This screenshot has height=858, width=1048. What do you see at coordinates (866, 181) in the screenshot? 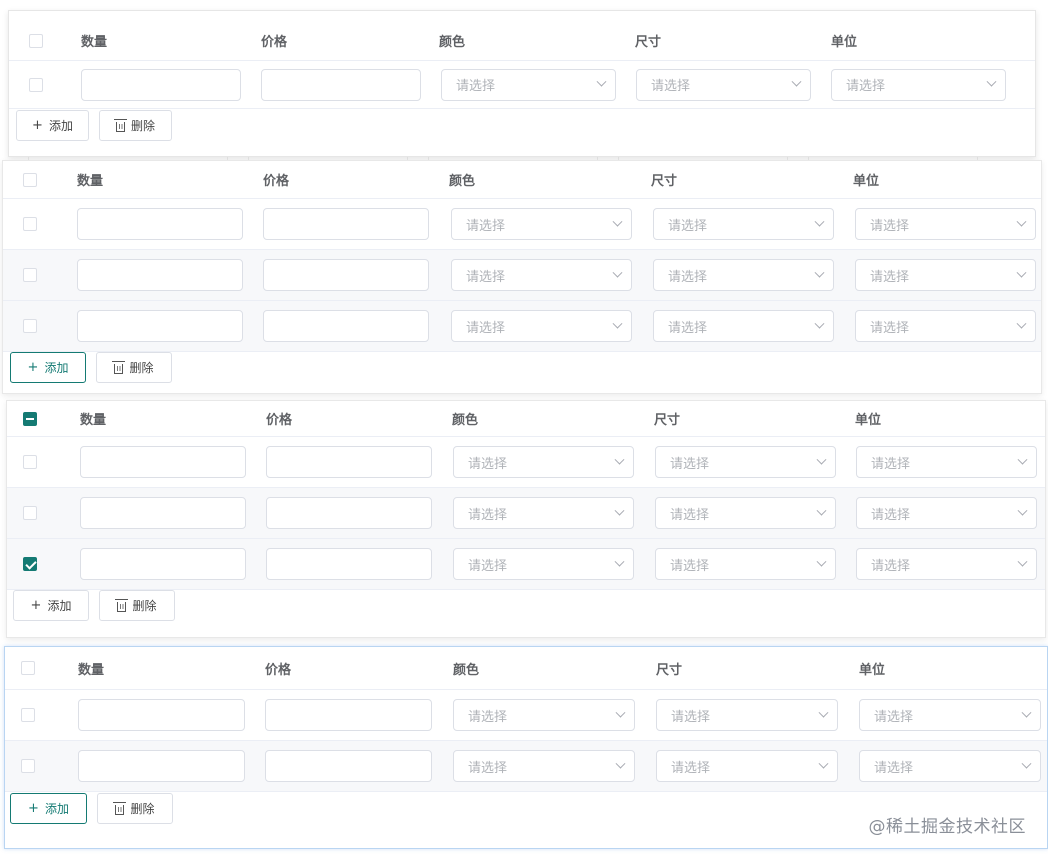
I see `column-header: 单位` at bounding box center [866, 181].